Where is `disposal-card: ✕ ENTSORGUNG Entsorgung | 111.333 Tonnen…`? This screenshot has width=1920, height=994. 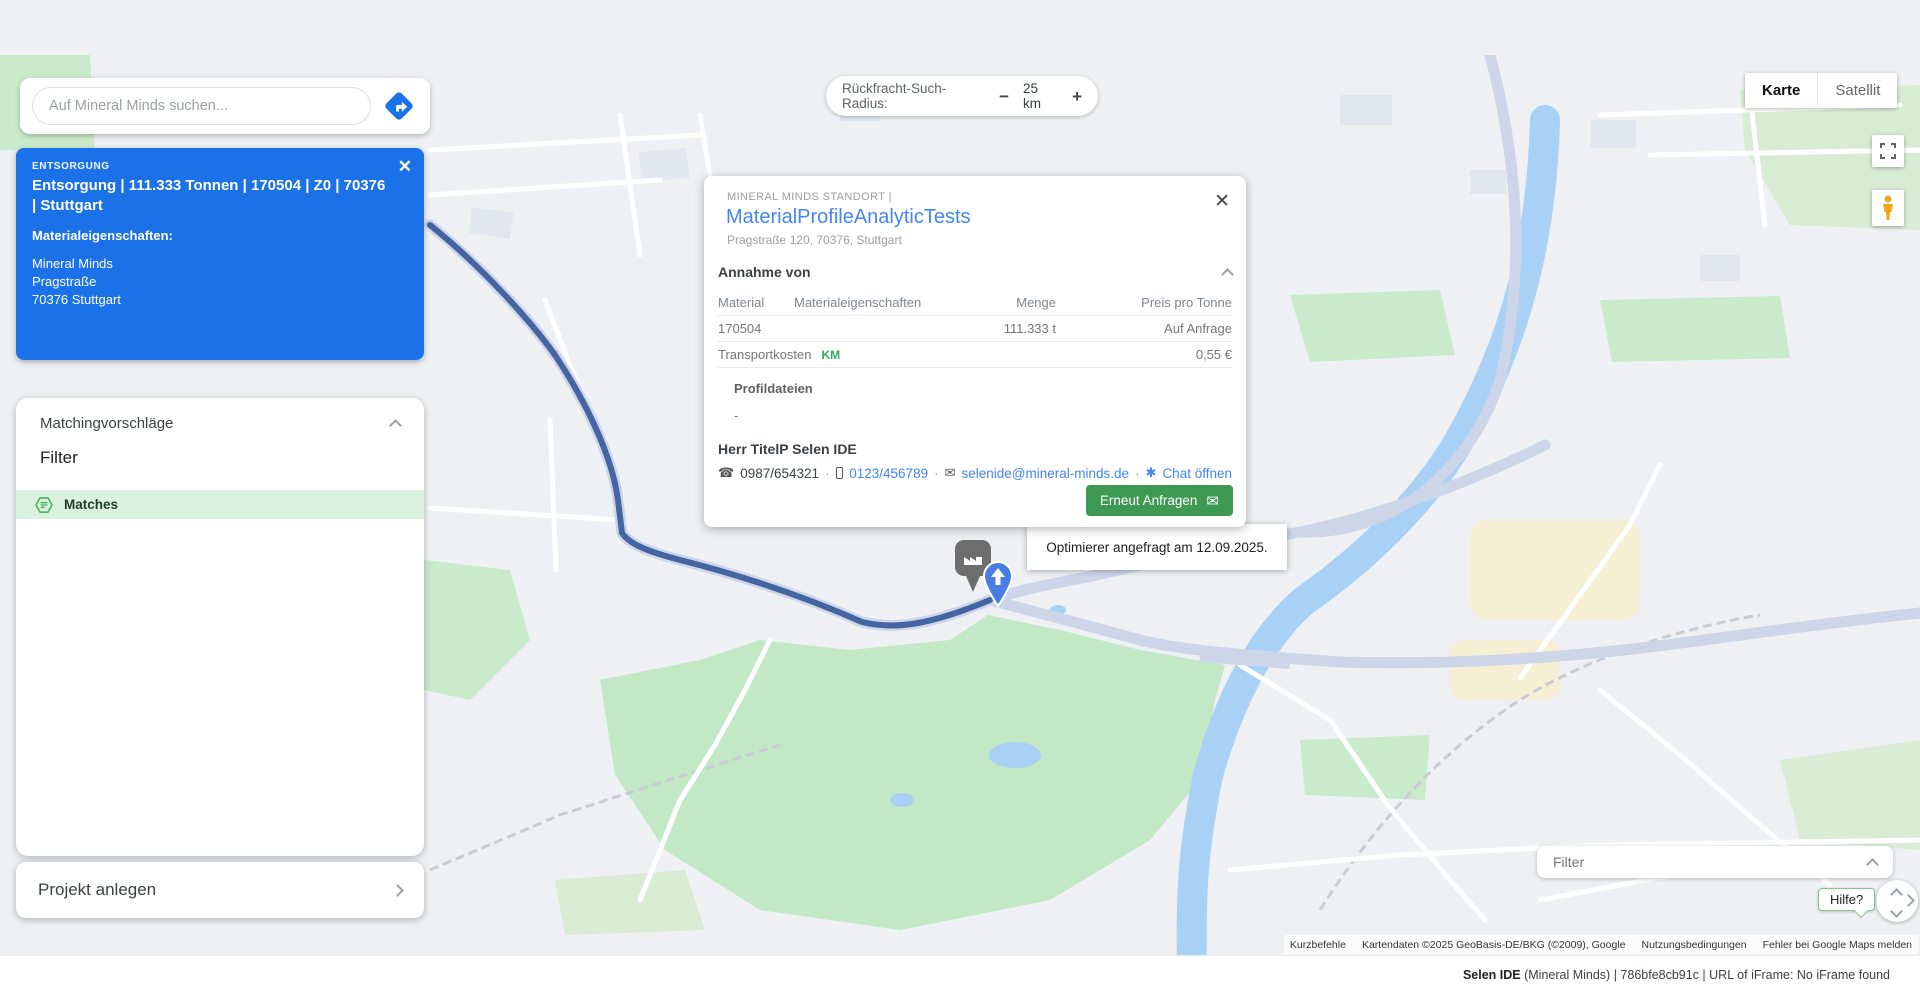
disposal-card: ✕ ENTSORGUNG Entsorgung | 111.333 Tonnen… is located at coordinates (220, 254).